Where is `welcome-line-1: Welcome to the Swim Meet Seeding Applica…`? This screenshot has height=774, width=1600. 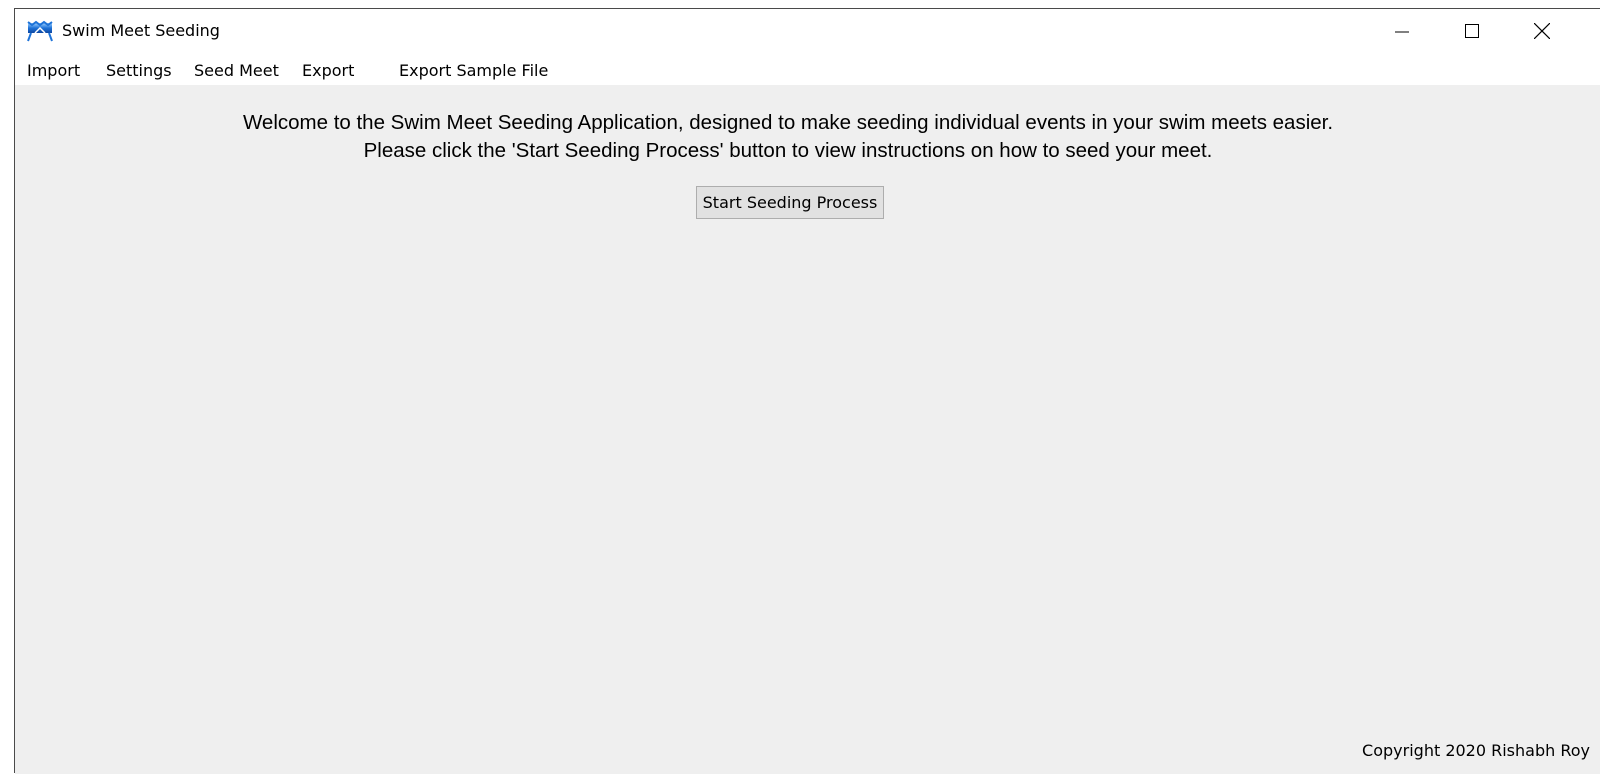
welcome-line-1: Welcome to the Swim Meet Seeding Applica… is located at coordinates (788, 122).